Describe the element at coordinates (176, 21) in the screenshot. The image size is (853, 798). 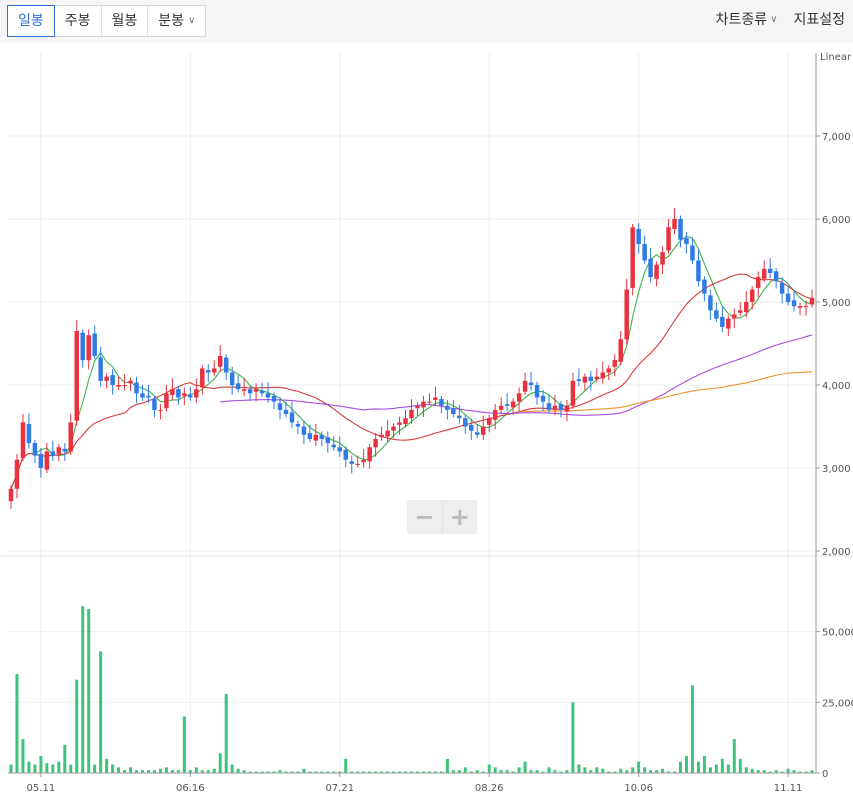
I see `tab-minute: 분봉 ∨` at that location.